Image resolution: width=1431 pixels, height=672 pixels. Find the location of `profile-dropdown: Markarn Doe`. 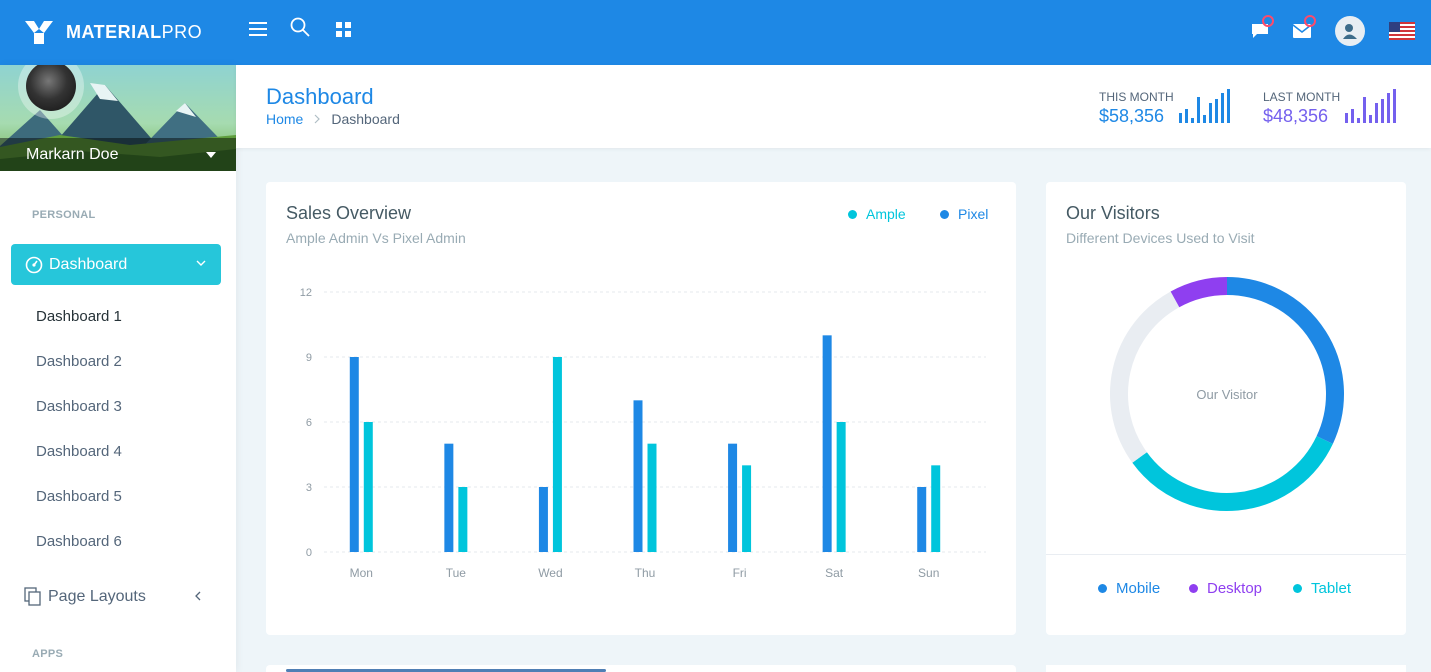

profile-dropdown: Markarn Doe is located at coordinates (118, 154).